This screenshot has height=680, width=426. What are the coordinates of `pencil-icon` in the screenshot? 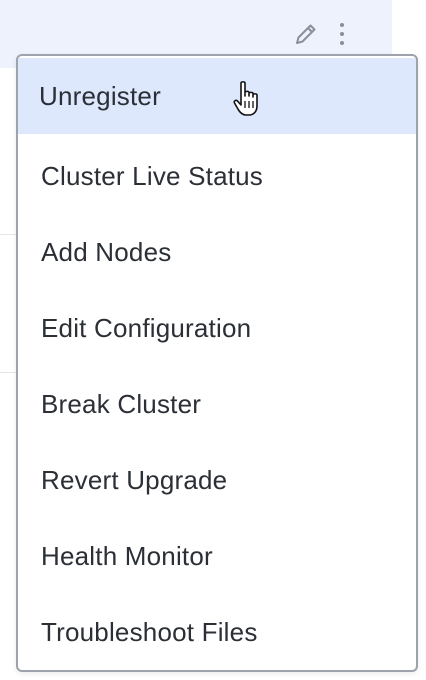 It's located at (306, 34).